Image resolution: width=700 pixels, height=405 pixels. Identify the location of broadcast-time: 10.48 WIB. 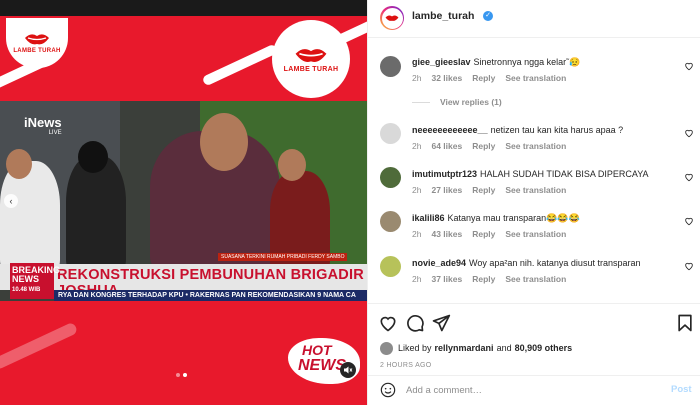
(26, 290).